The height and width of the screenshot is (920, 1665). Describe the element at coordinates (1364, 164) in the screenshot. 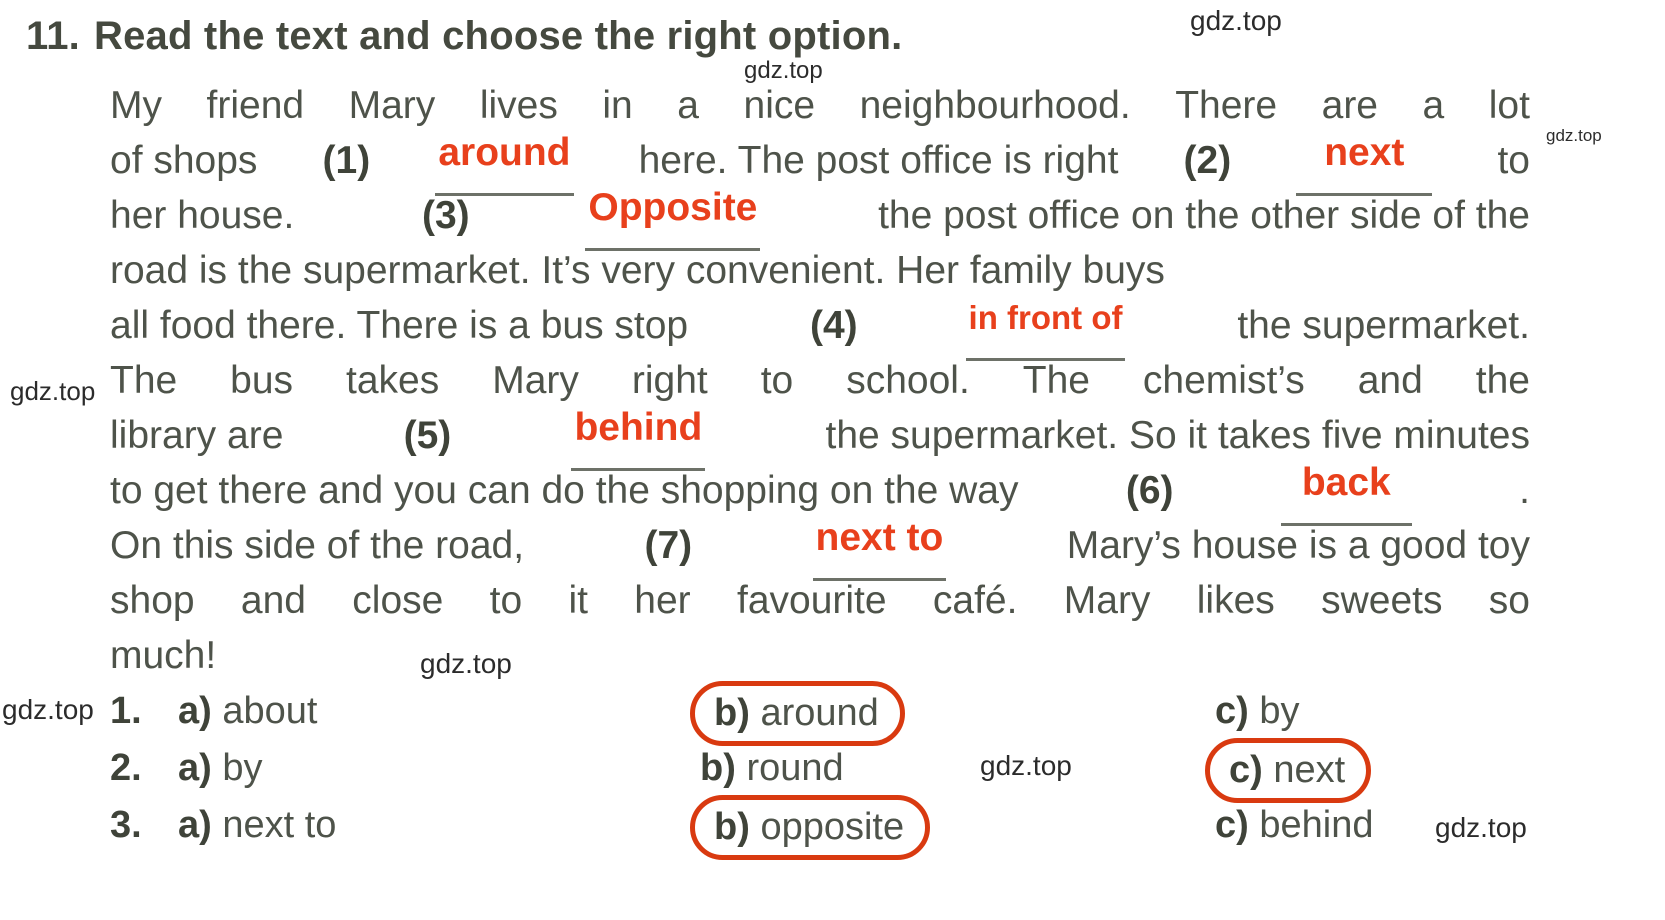

I see `answer-blank-2: next` at that location.